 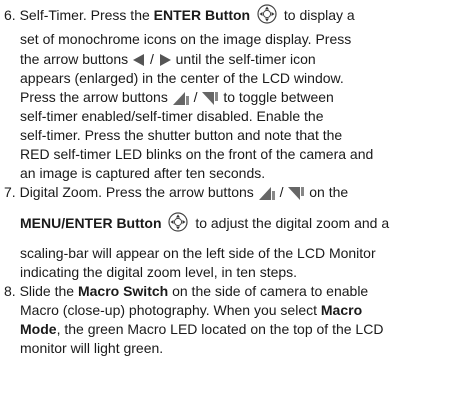 I want to click on text-line: Macro, so click(x=341, y=310).